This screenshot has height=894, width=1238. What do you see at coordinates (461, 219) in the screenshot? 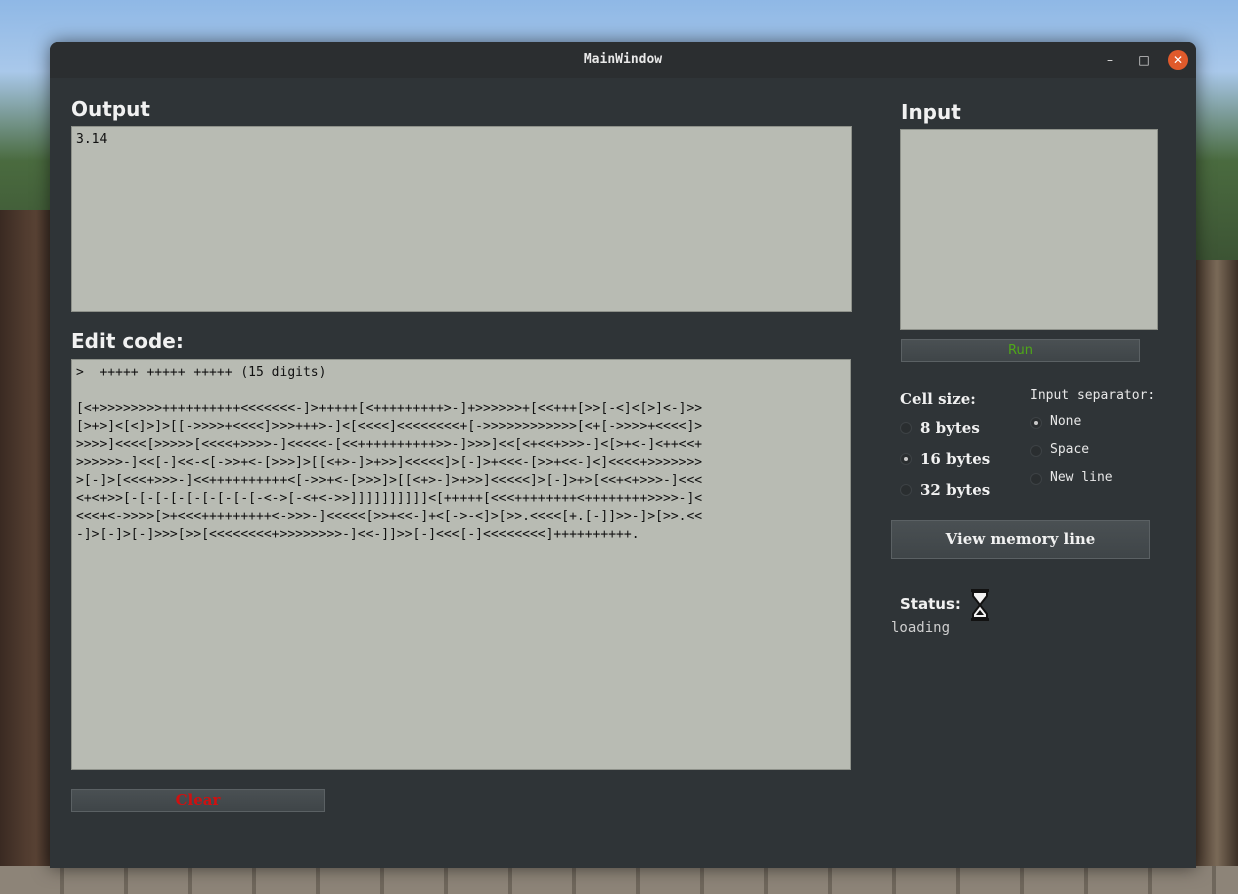
I see `output-textbox: 3.14` at bounding box center [461, 219].